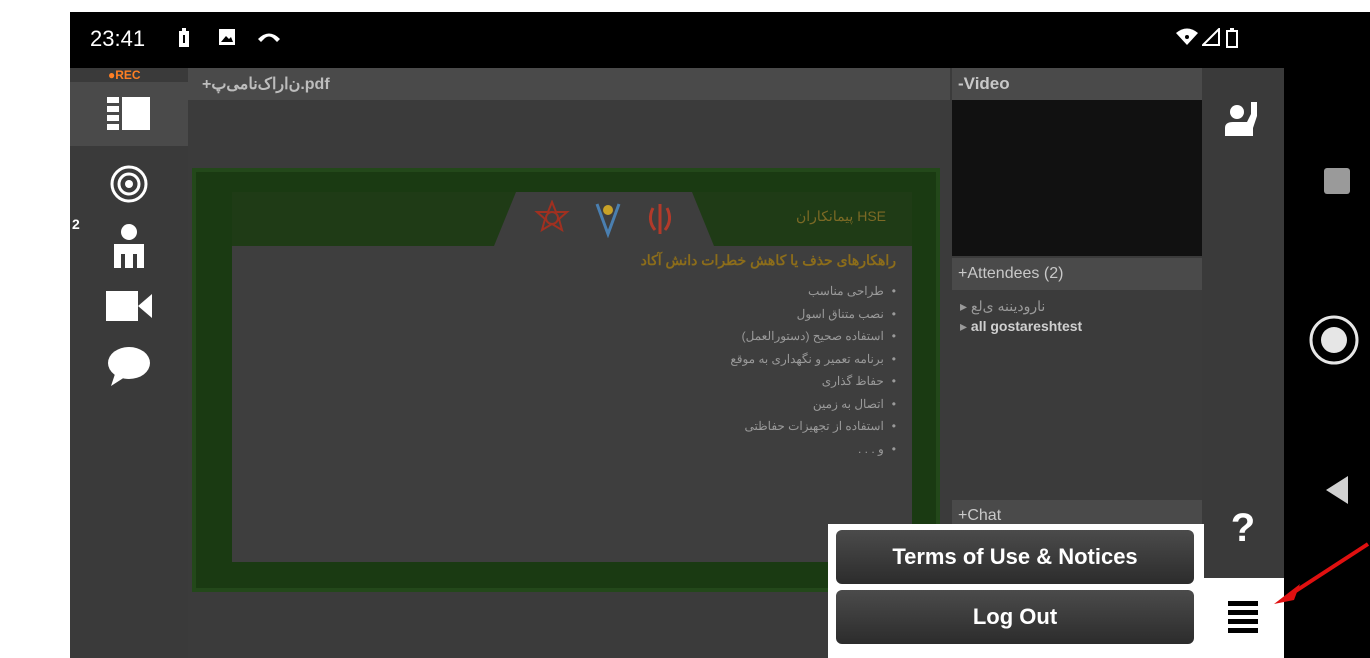  Describe the element at coordinates (118, 38) in the screenshot. I see `status-time: 23:41` at that location.